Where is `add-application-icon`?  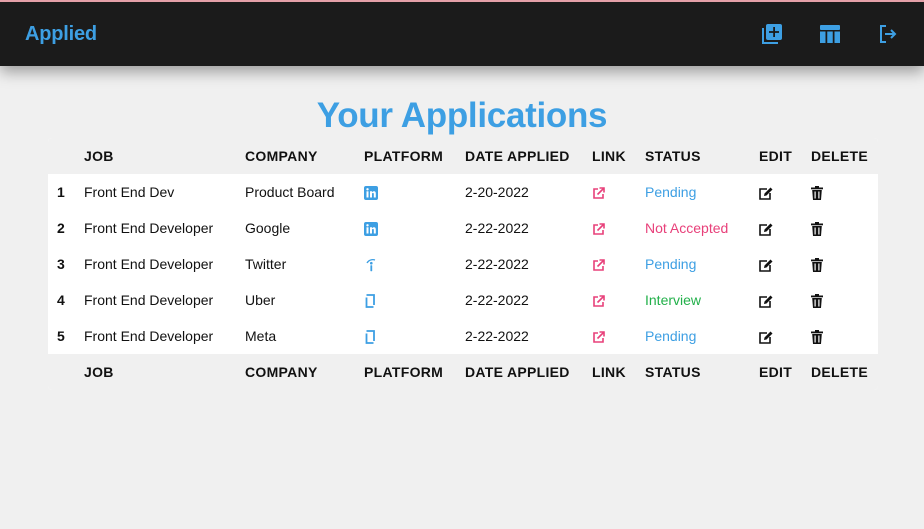 add-application-icon is located at coordinates (772, 34).